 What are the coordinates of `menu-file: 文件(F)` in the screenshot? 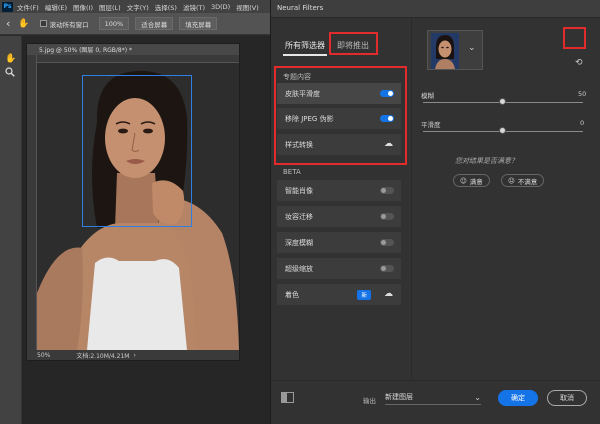 It's located at (28, 7).